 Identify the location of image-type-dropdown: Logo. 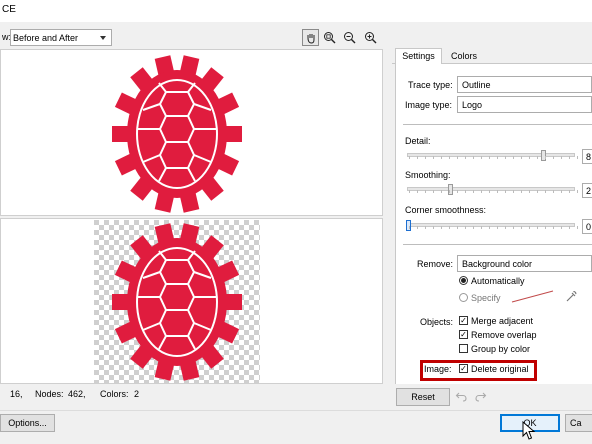
(524, 104).